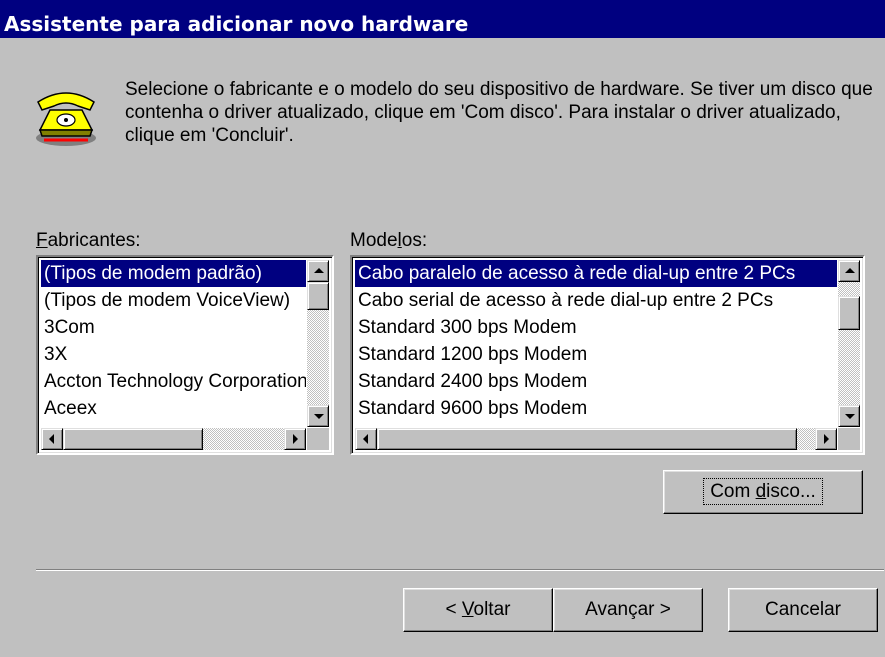 The height and width of the screenshot is (657, 885). What do you see at coordinates (596, 354) in the screenshot?
I see `model-item: Standard 1200 bps Modem` at bounding box center [596, 354].